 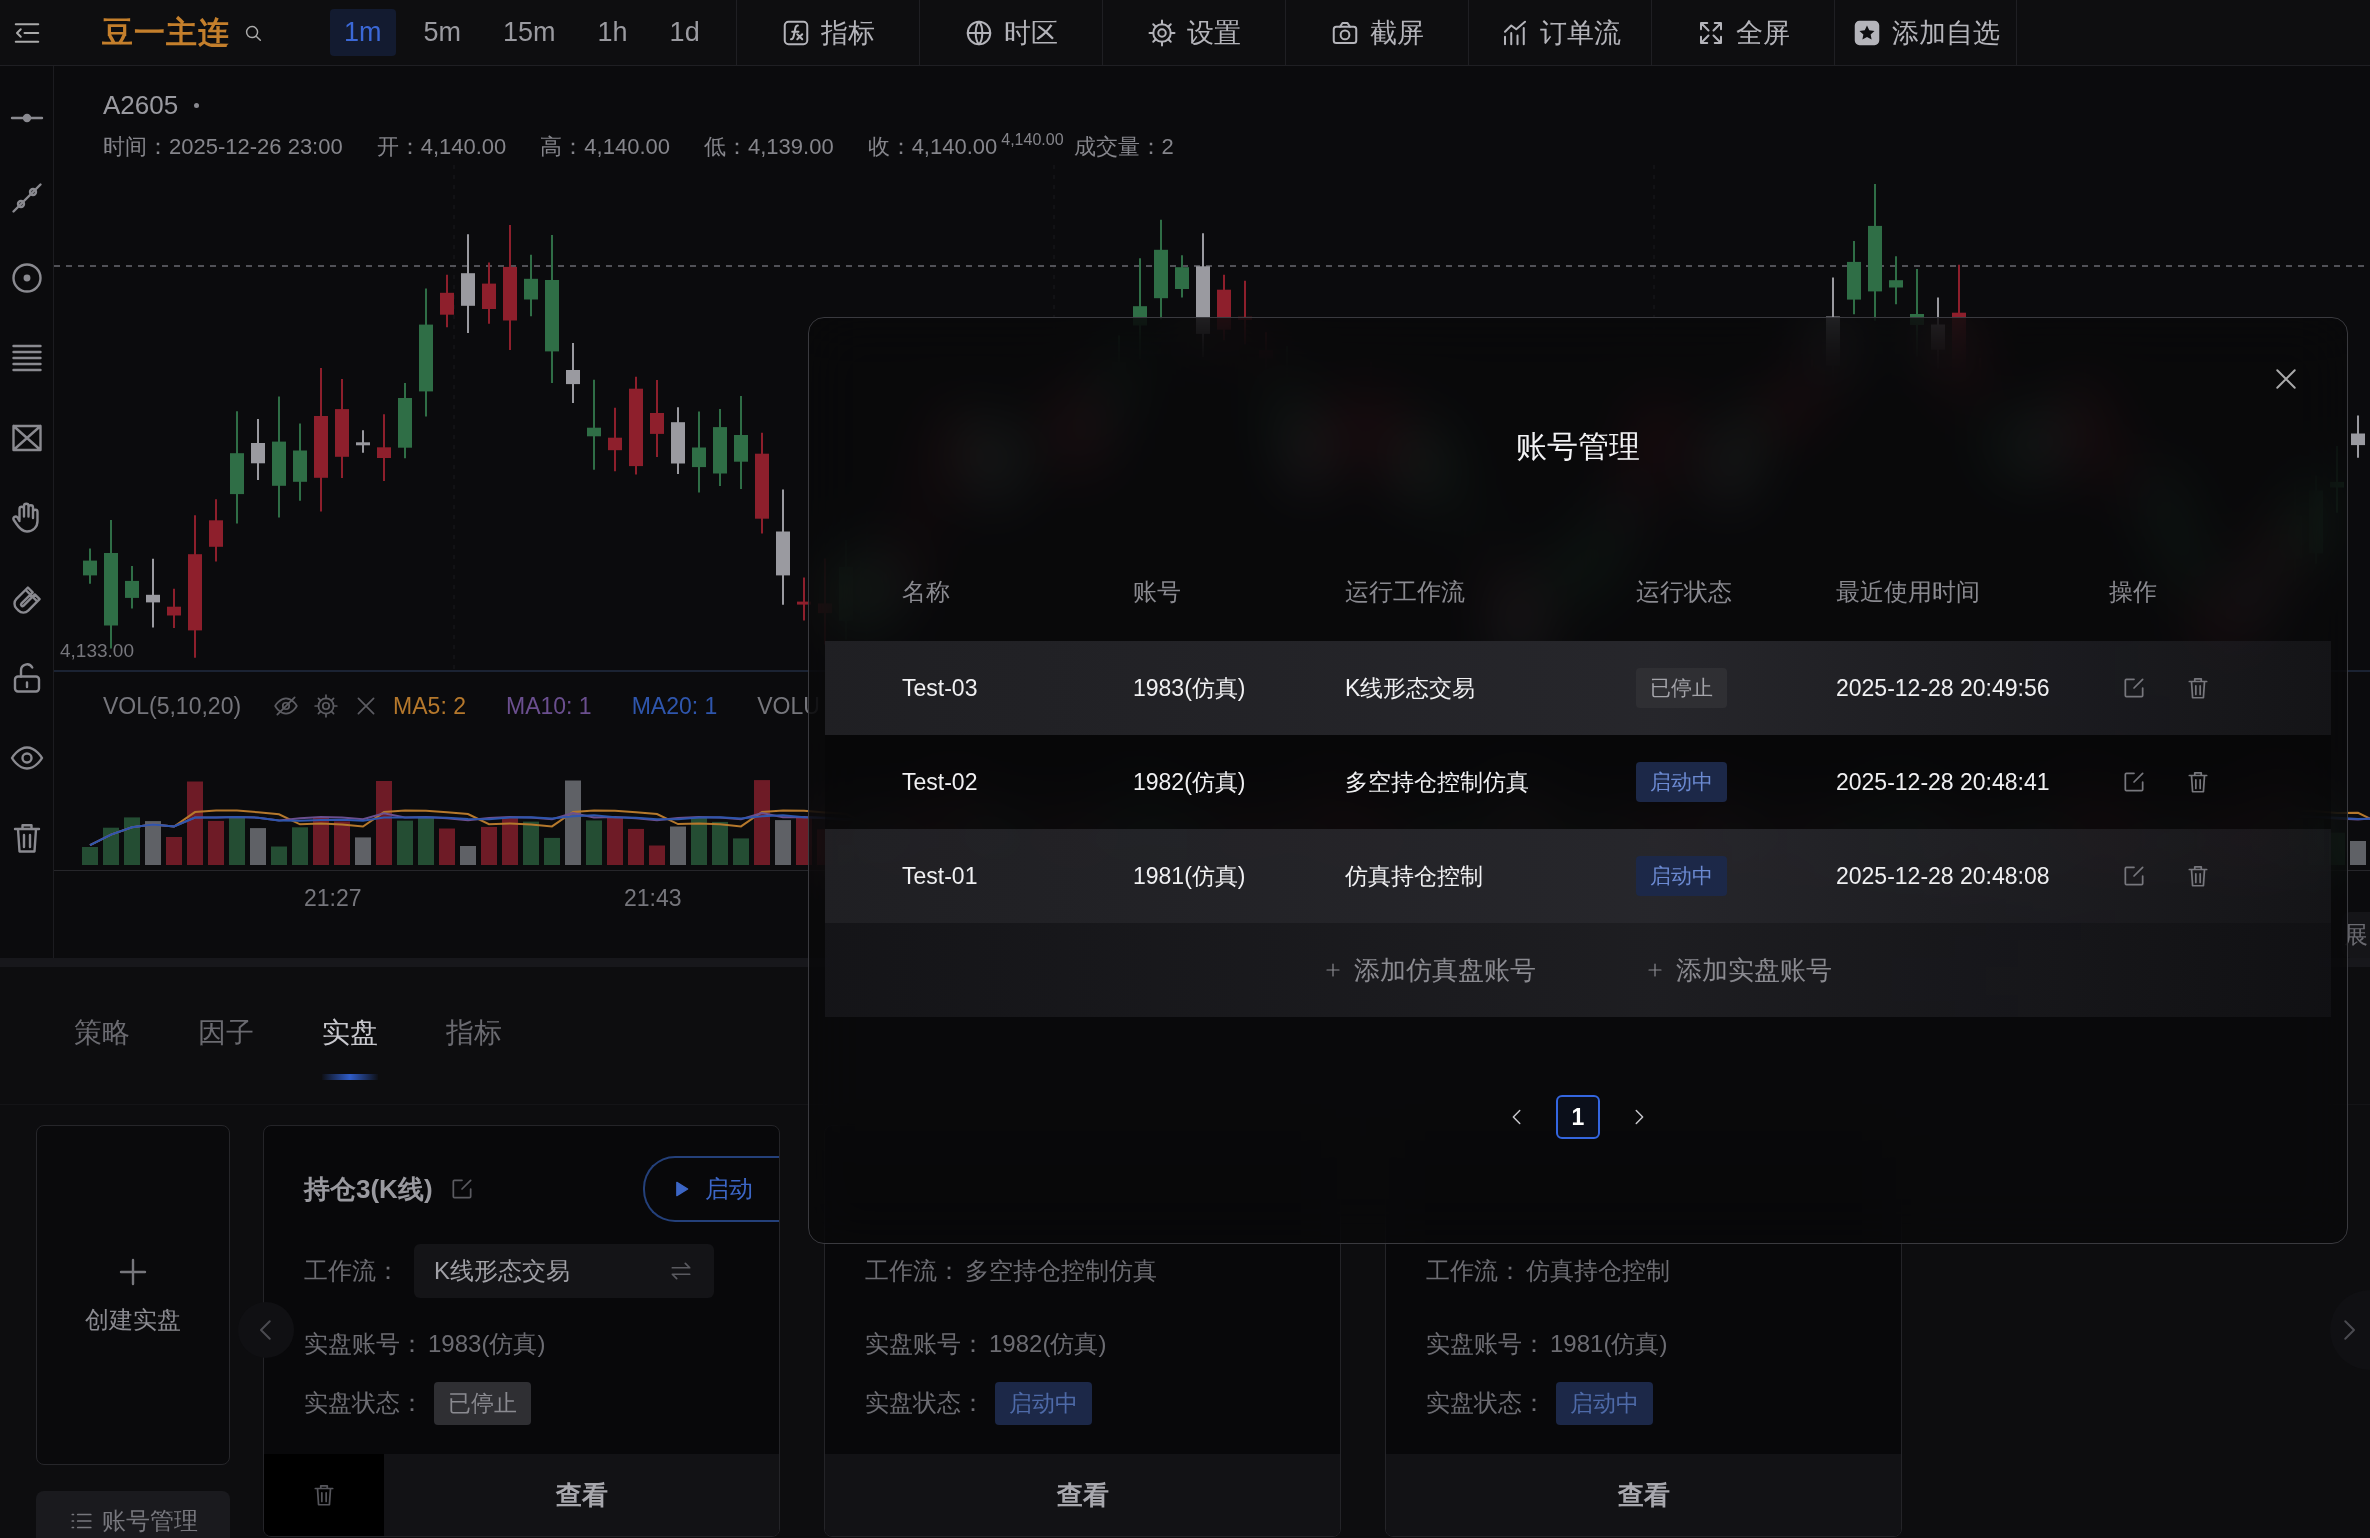 I want to click on toolbar-button: 时区, so click(x=1010, y=33).